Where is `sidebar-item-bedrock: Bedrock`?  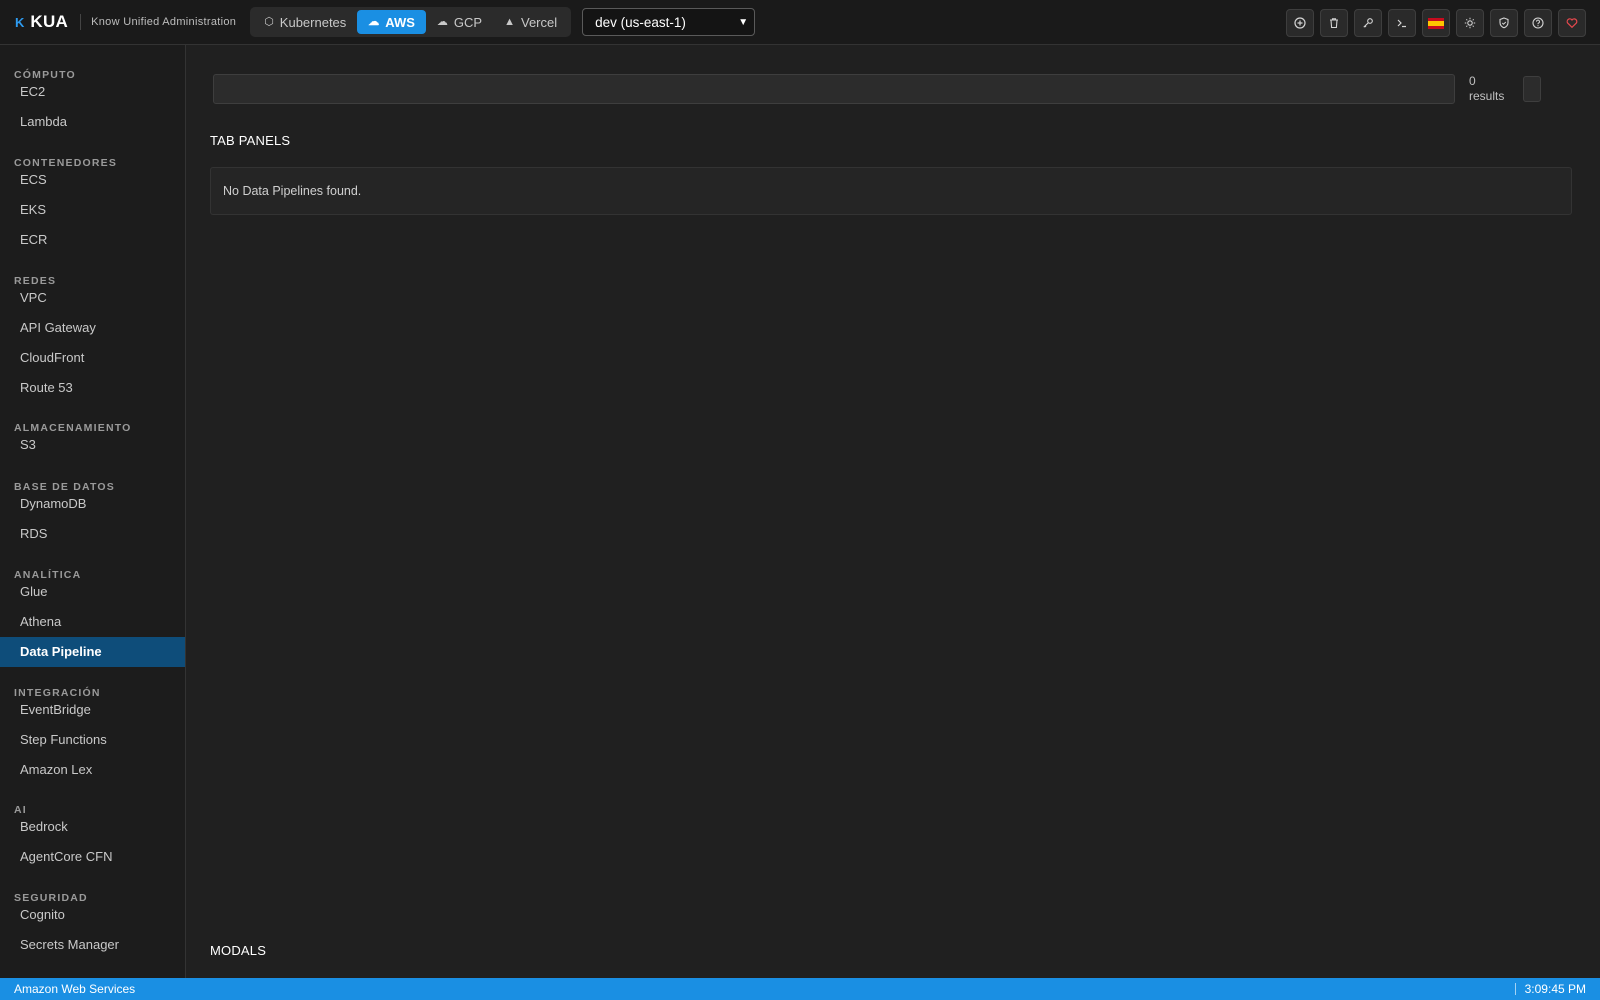 sidebar-item-bedrock: Bedrock is located at coordinates (92, 827).